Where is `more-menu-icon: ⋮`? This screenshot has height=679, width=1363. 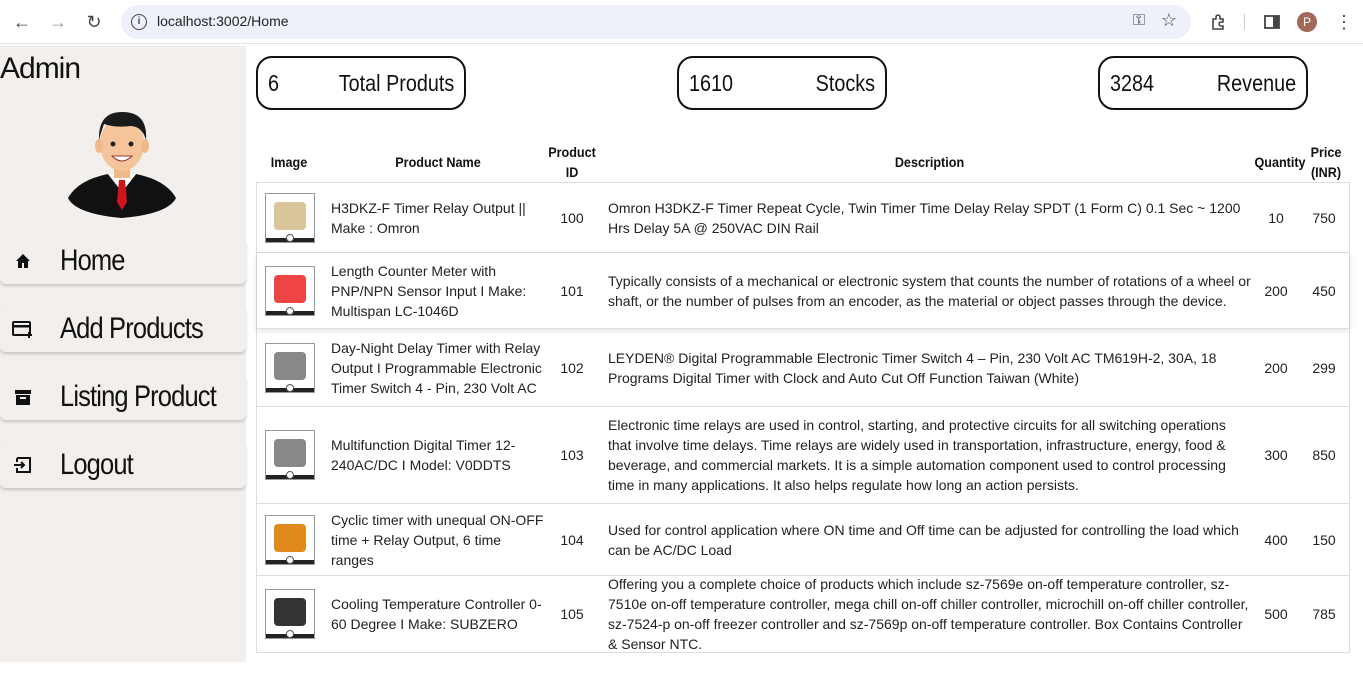
more-menu-icon: ⋮ is located at coordinates (1344, 22).